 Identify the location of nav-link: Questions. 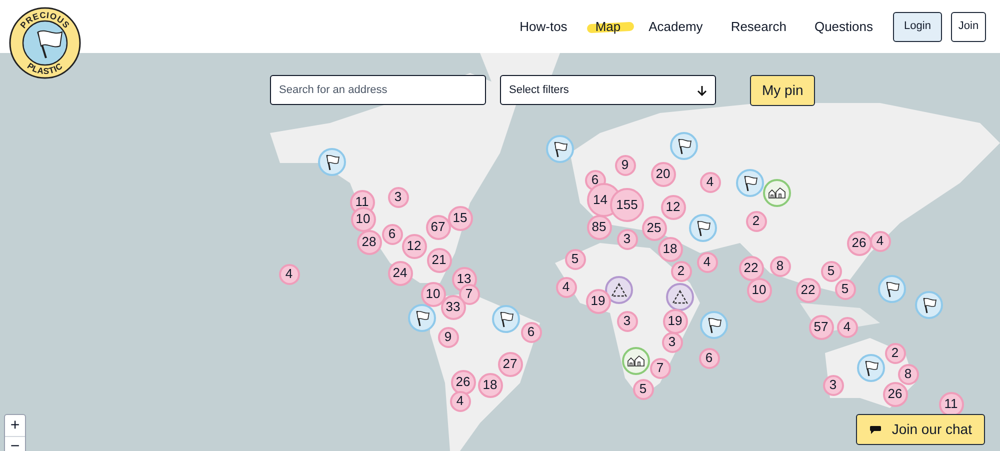
(843, 26).